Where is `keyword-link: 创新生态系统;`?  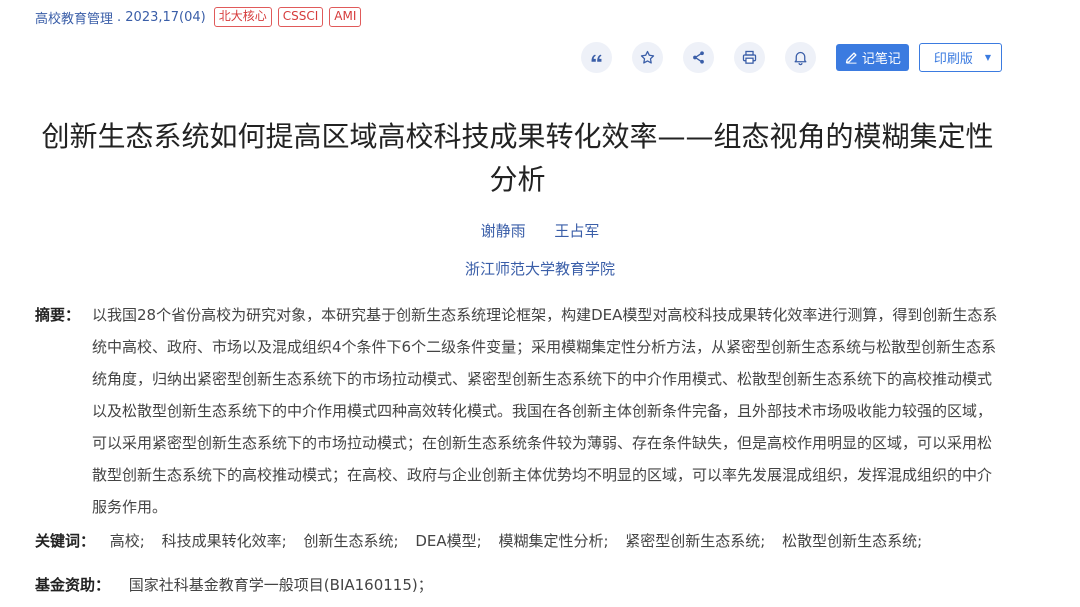 keyword-link: 创新生态系统; is located at coordinates (350, 541).